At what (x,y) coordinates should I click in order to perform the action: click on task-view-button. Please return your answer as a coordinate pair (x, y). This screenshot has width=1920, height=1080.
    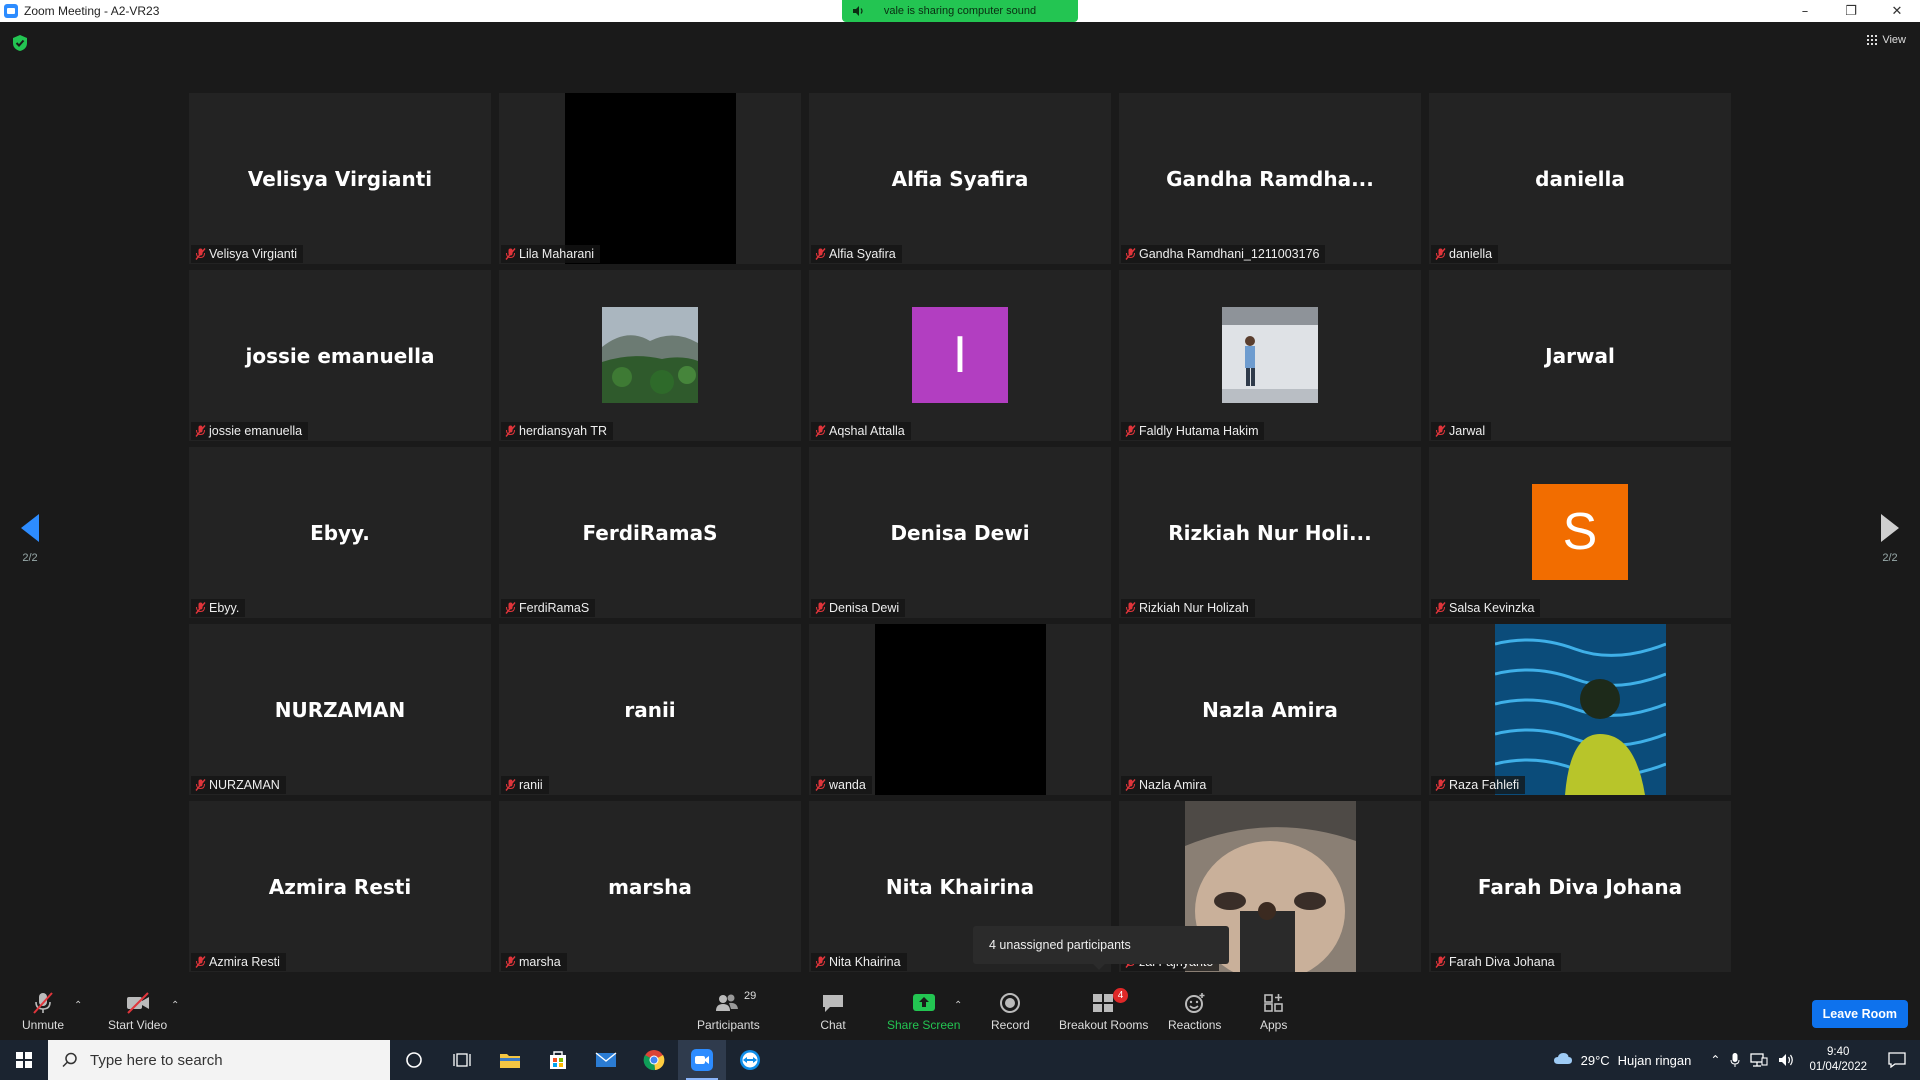
    Looking at the image, I should click on (462, 1060).